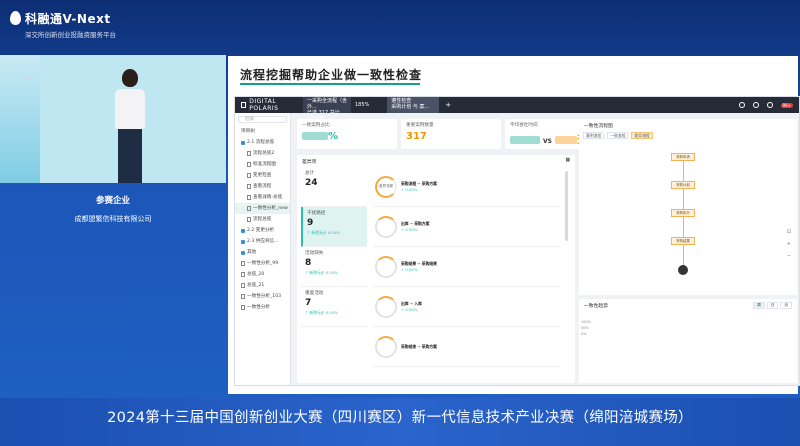  Describe the element at coordinates (113, 219) in the screenshot. I see `sponsor-name: 成都盟繁信科技有限公司` at that location.